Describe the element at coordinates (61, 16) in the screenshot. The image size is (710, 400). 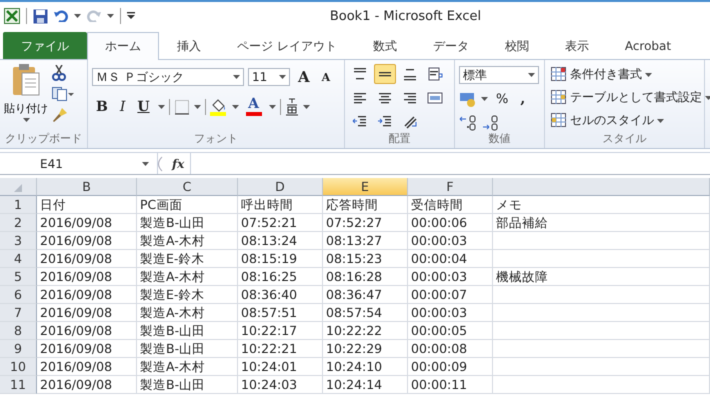
I see `undo-icon` at that location.